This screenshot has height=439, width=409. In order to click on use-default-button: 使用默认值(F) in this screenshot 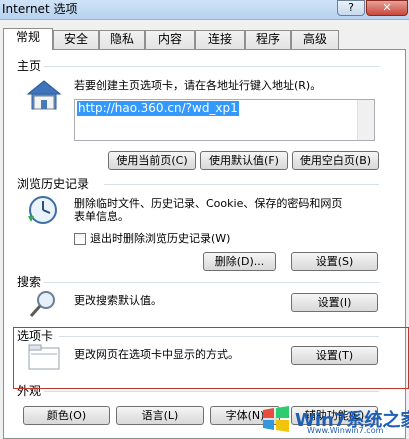, I will do `click(244, 160)`.